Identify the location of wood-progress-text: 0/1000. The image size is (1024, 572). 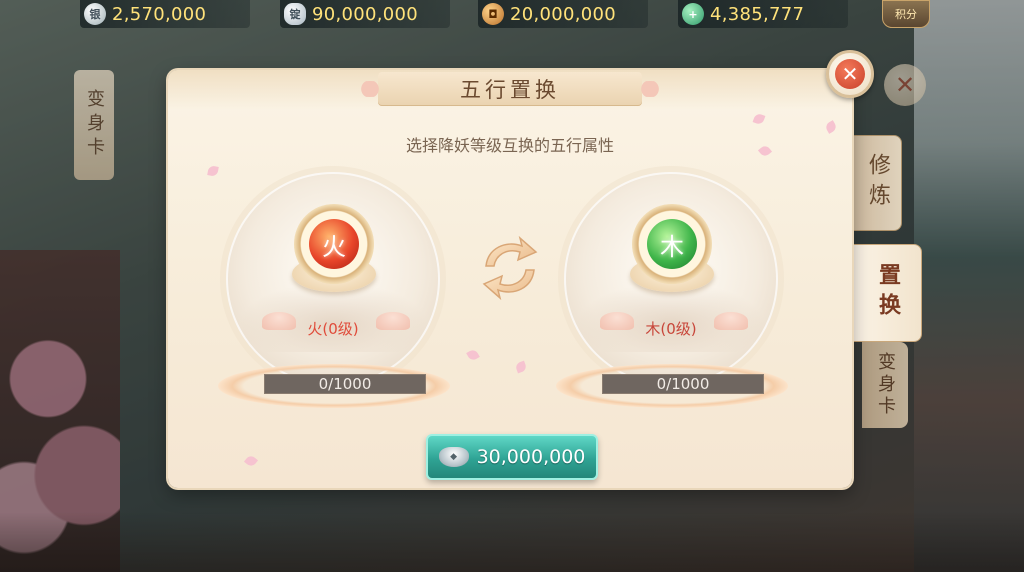
(683, 384).